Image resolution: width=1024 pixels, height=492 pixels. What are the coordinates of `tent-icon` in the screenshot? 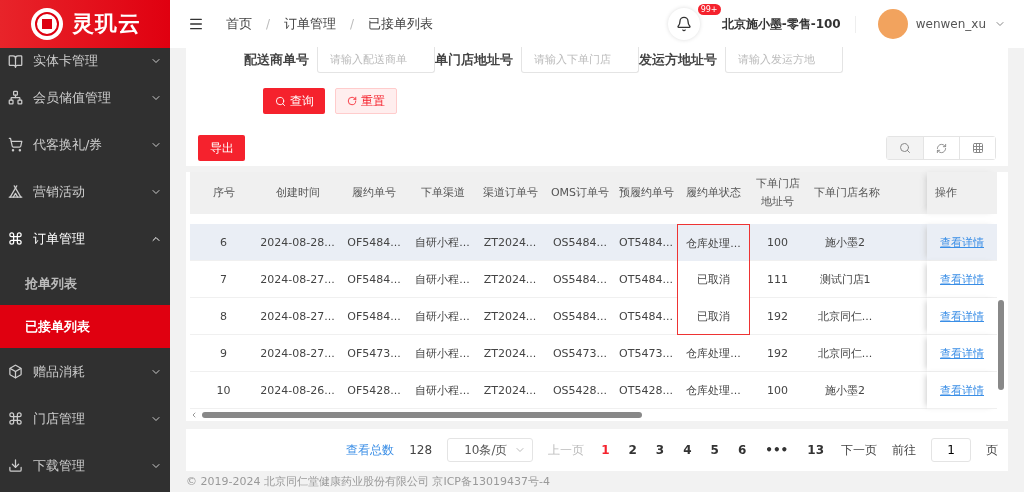 It's located at (15, 191).